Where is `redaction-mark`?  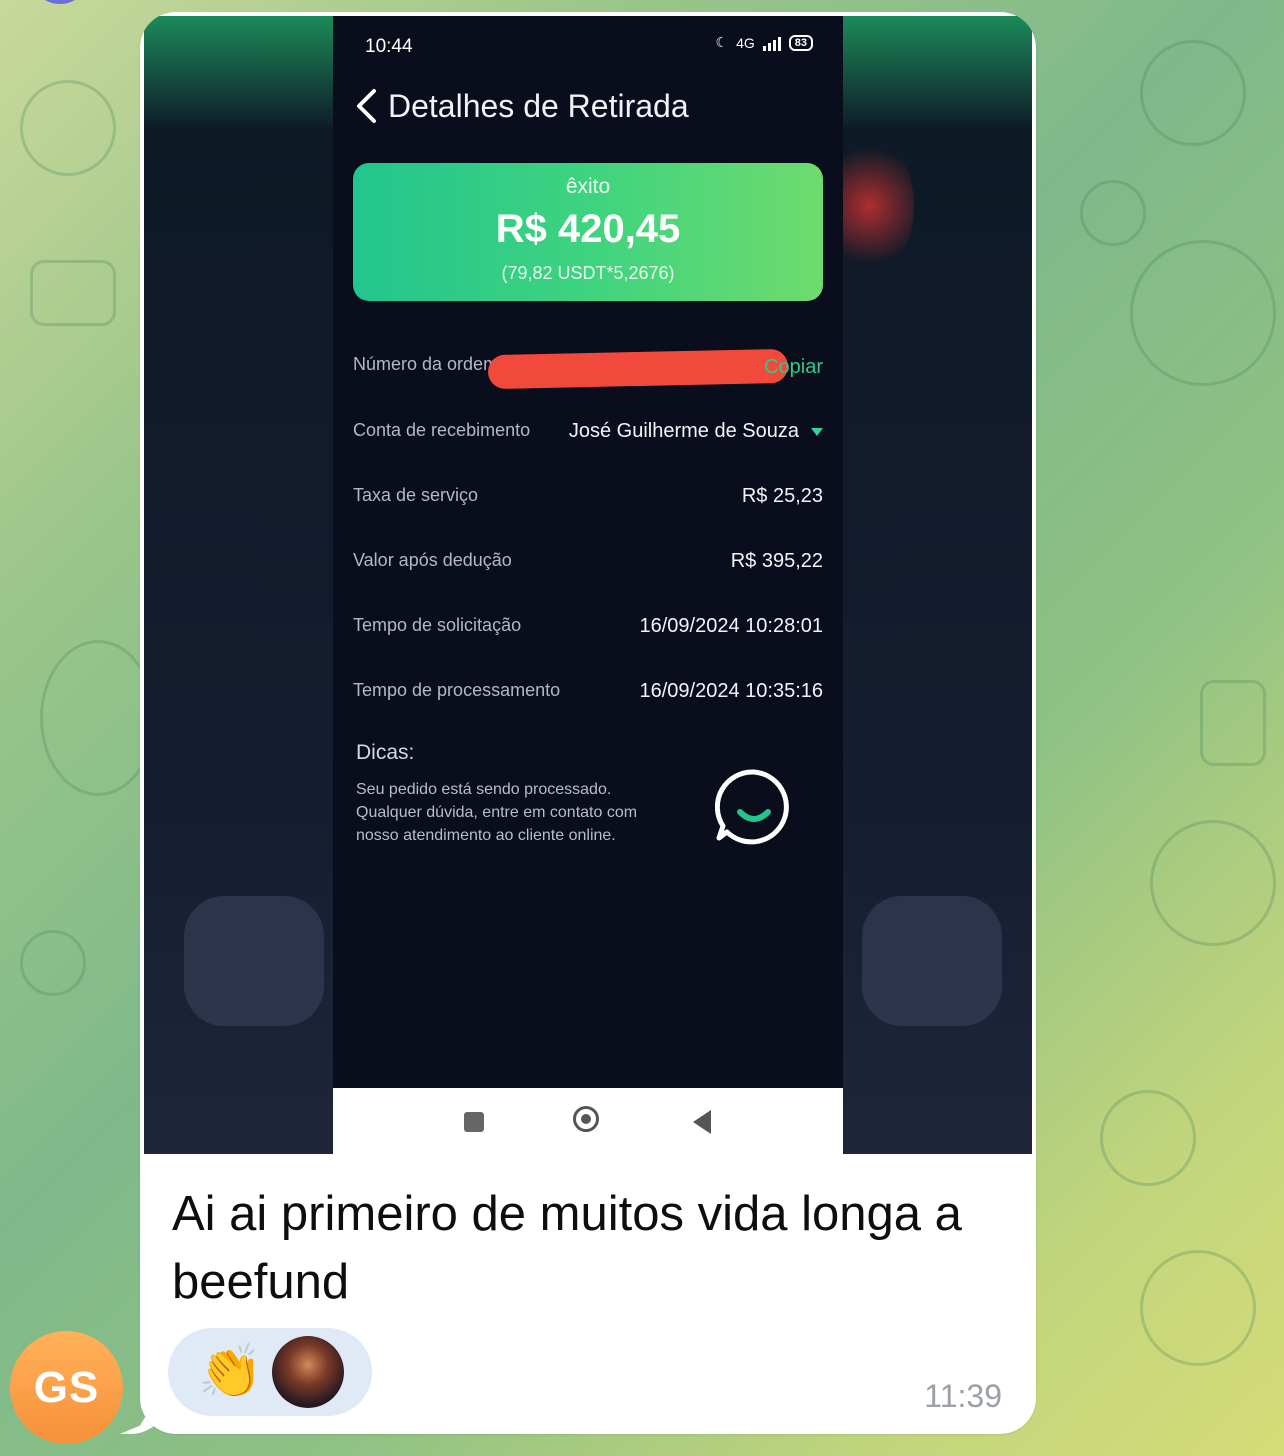 redaction-mark is located at coordinates (638, 369).